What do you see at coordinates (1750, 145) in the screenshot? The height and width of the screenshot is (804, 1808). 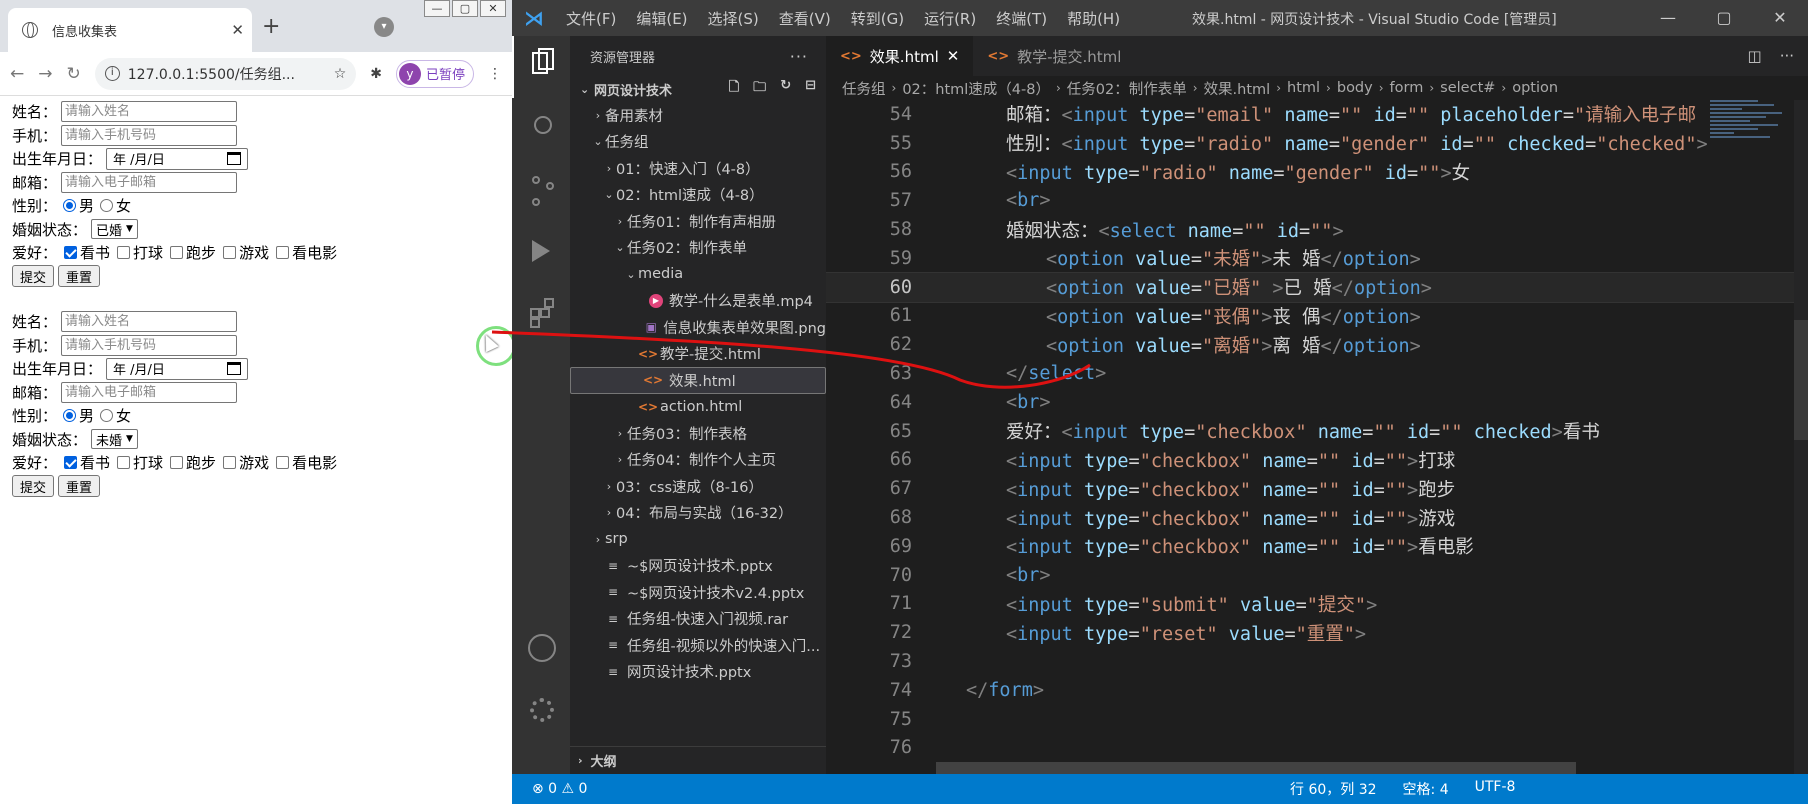 I see `minimap` at bounding box center [1750, 145].